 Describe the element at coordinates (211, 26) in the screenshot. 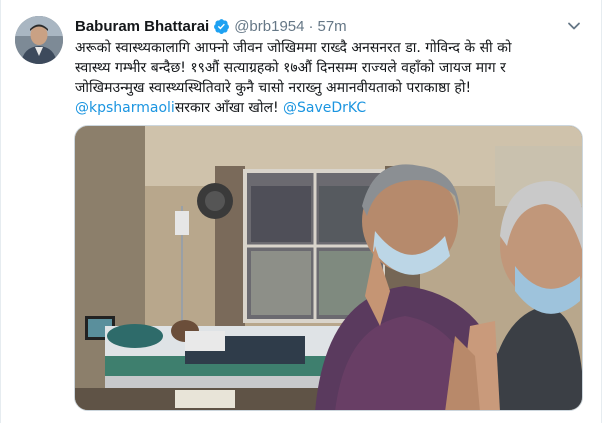

I see `tweet-header: Baburam Bhattarai @brb1954 · 57m` at that location.